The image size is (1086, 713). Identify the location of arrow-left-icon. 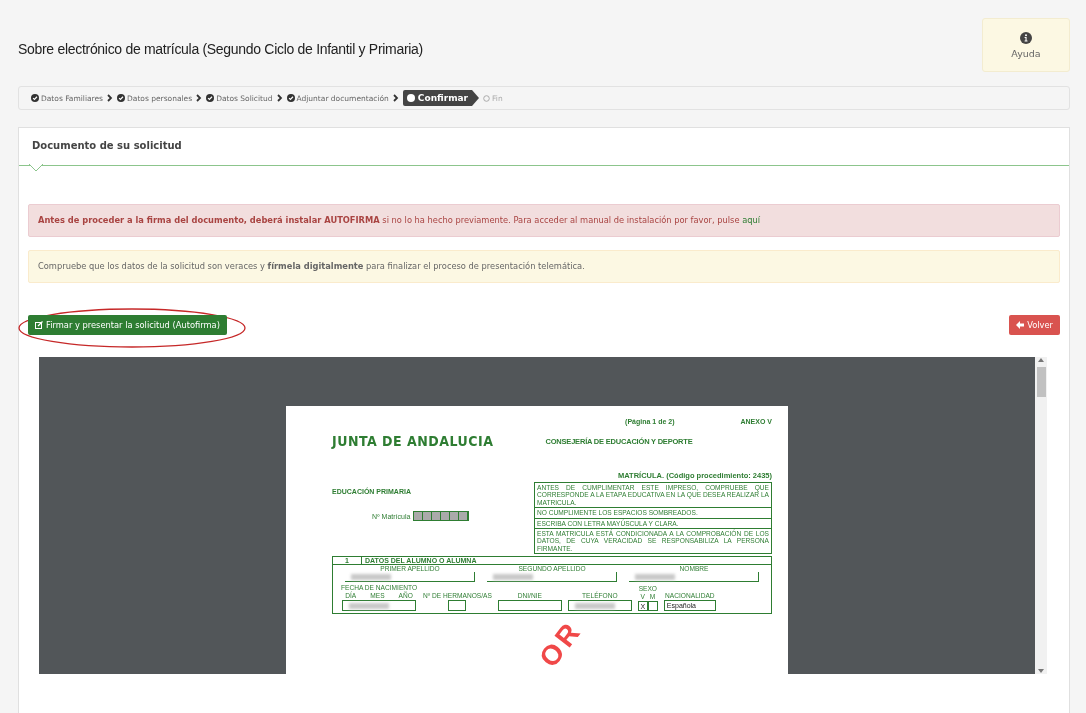
(1020, 325).